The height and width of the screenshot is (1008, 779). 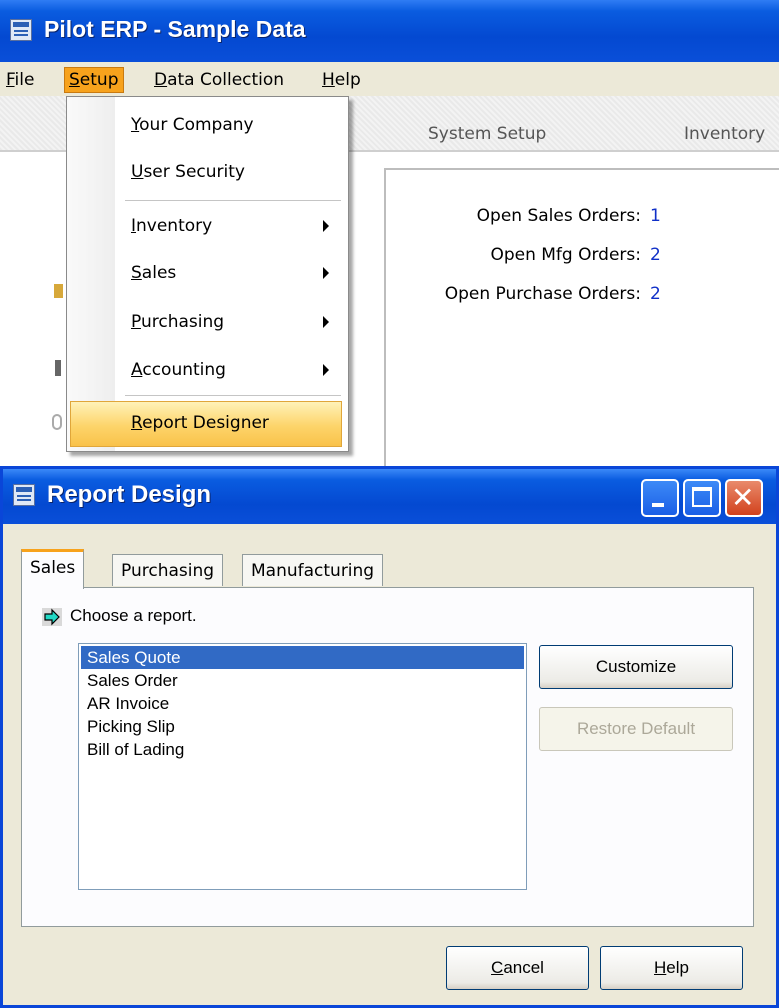 What do you see at coordinates (302, 749) in the screenshot?
I see `list-item-bill-of-lading: Bill of Lading` at bounding box center [302, 749].